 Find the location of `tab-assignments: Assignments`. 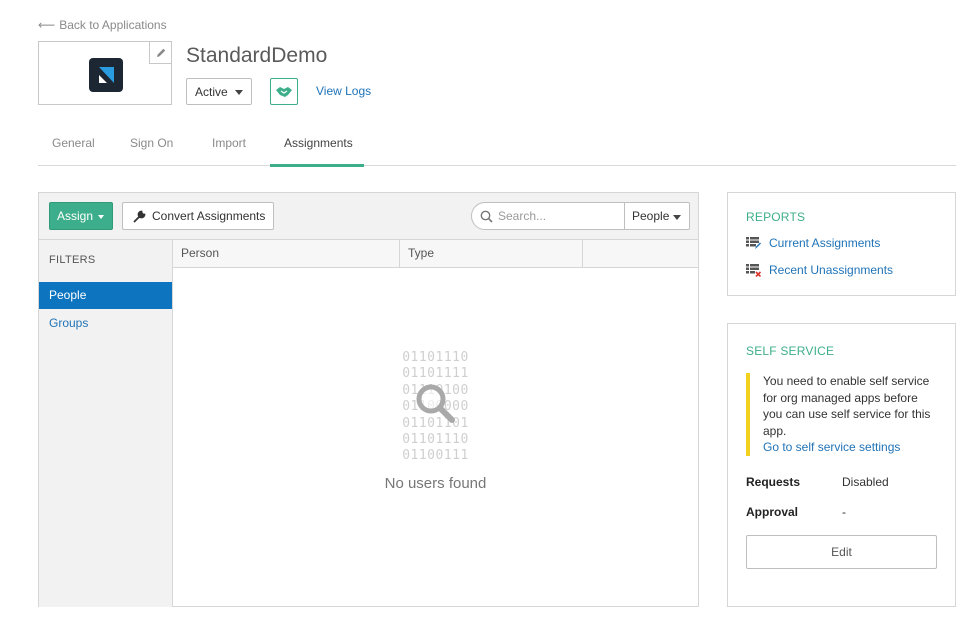

tab-assignments: Assignments is located at coordinates (317, 147).